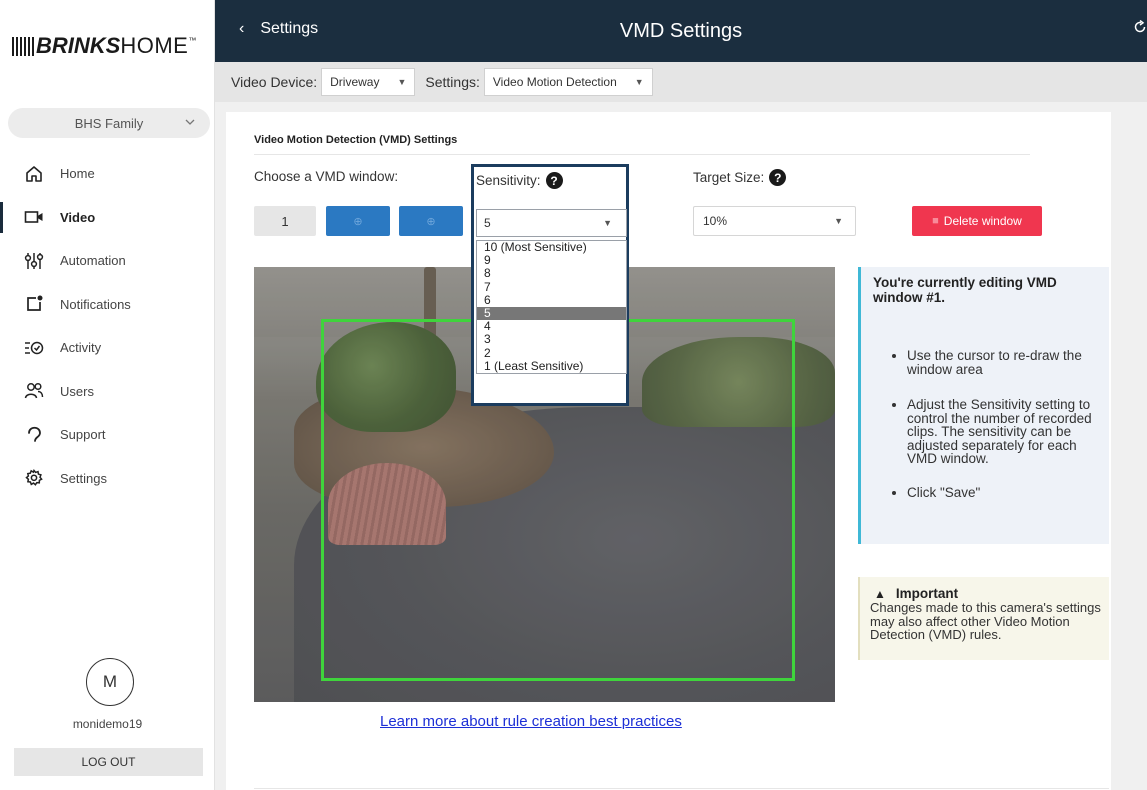 The image size is (1147, 790). I want to click on important-heading-row: ▲ Important, so click(990, 593).